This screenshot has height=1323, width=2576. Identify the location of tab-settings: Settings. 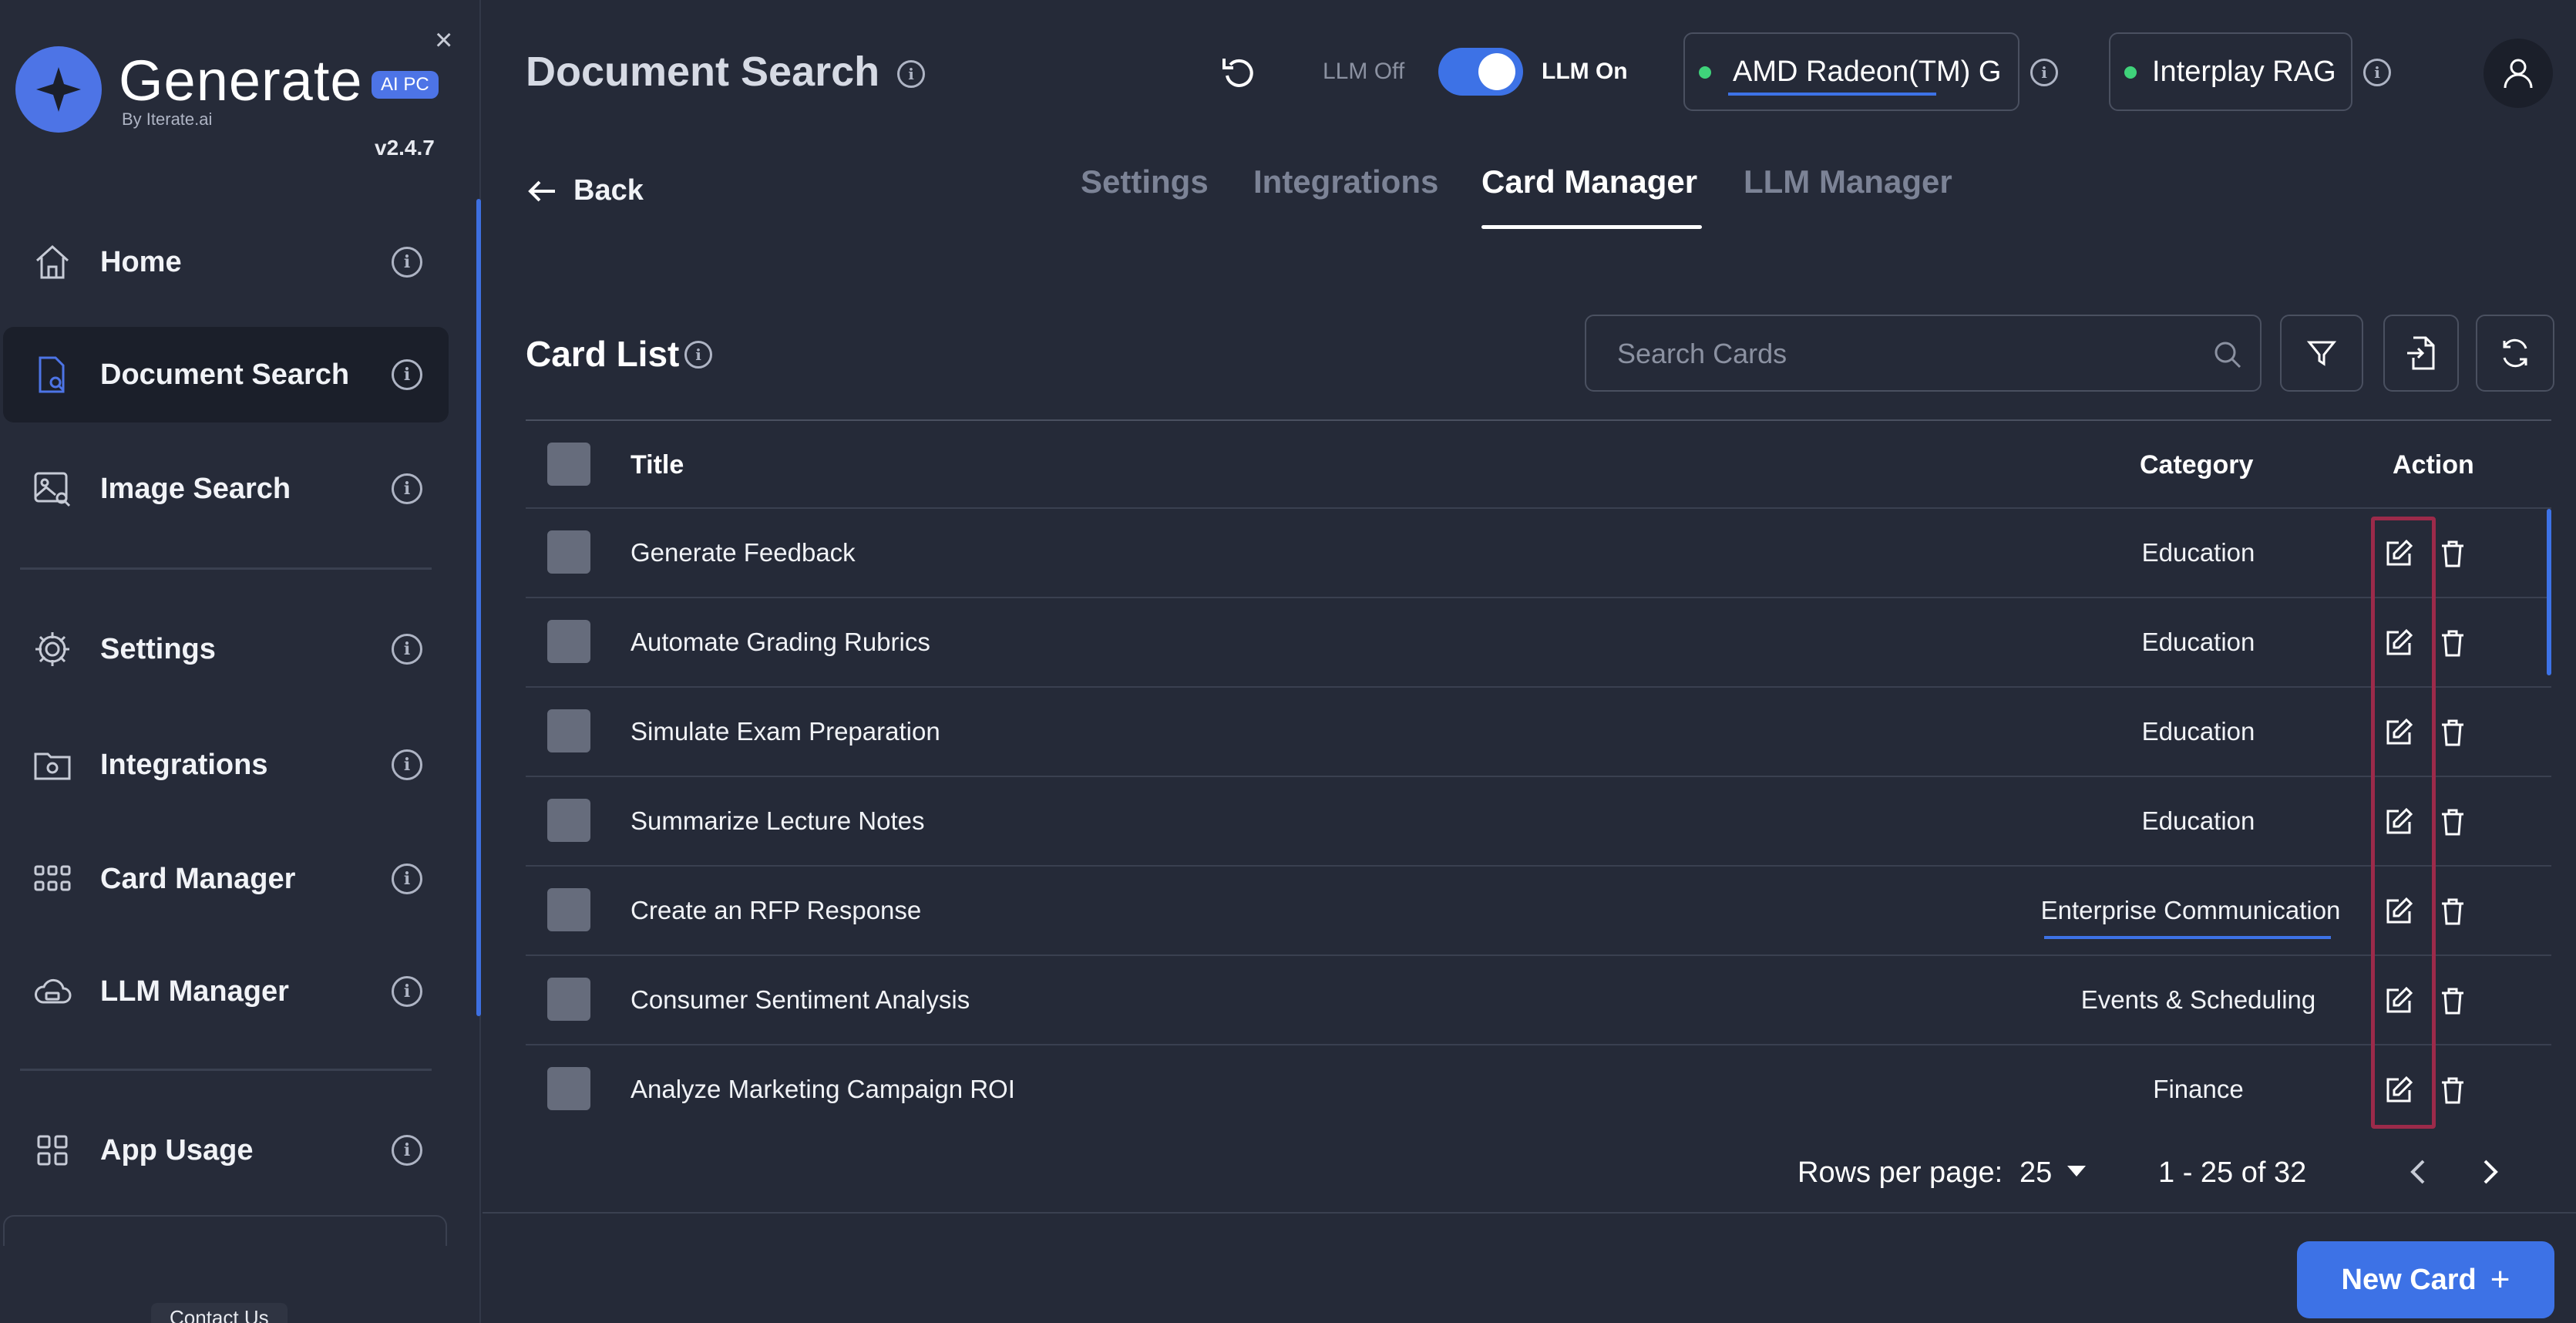
(1145, 181).